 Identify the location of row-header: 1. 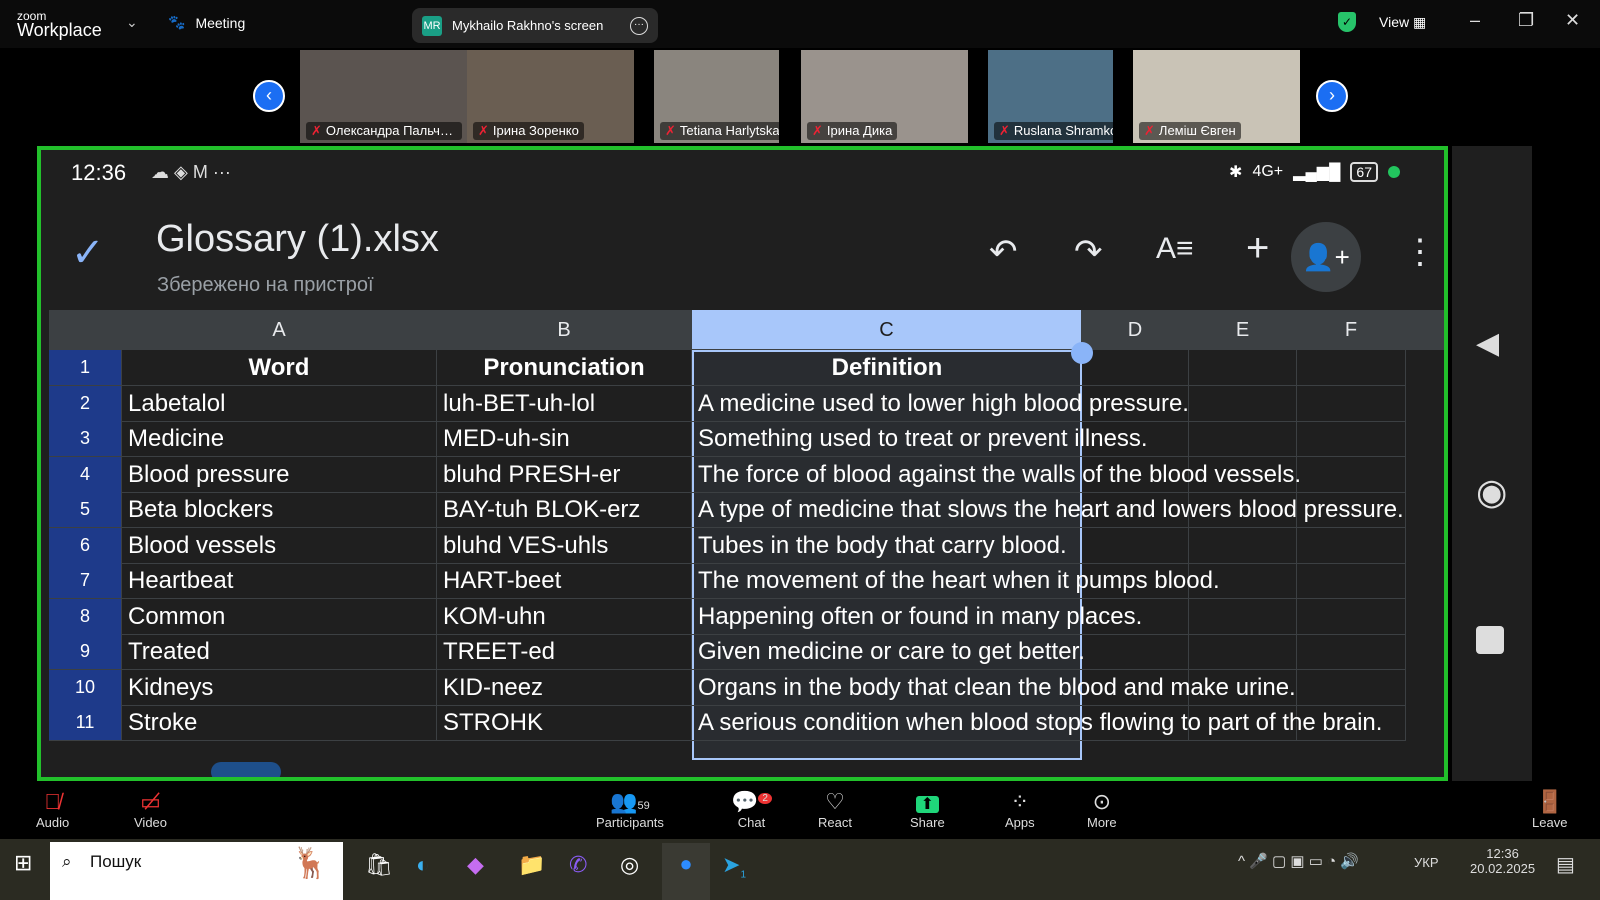
(85, 368).